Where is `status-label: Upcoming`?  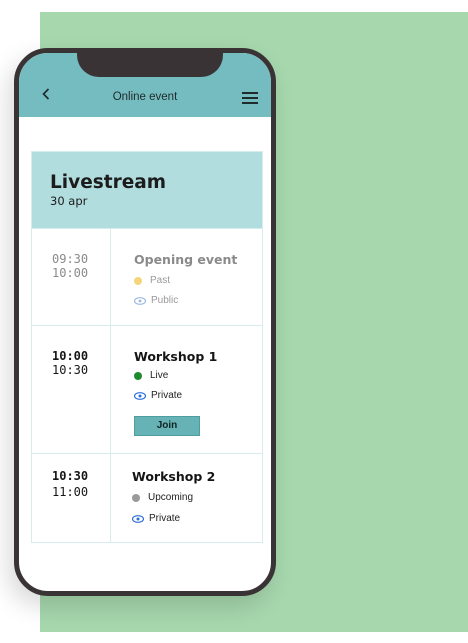 status-label: Upcoming is located at coordinates (171, 497).